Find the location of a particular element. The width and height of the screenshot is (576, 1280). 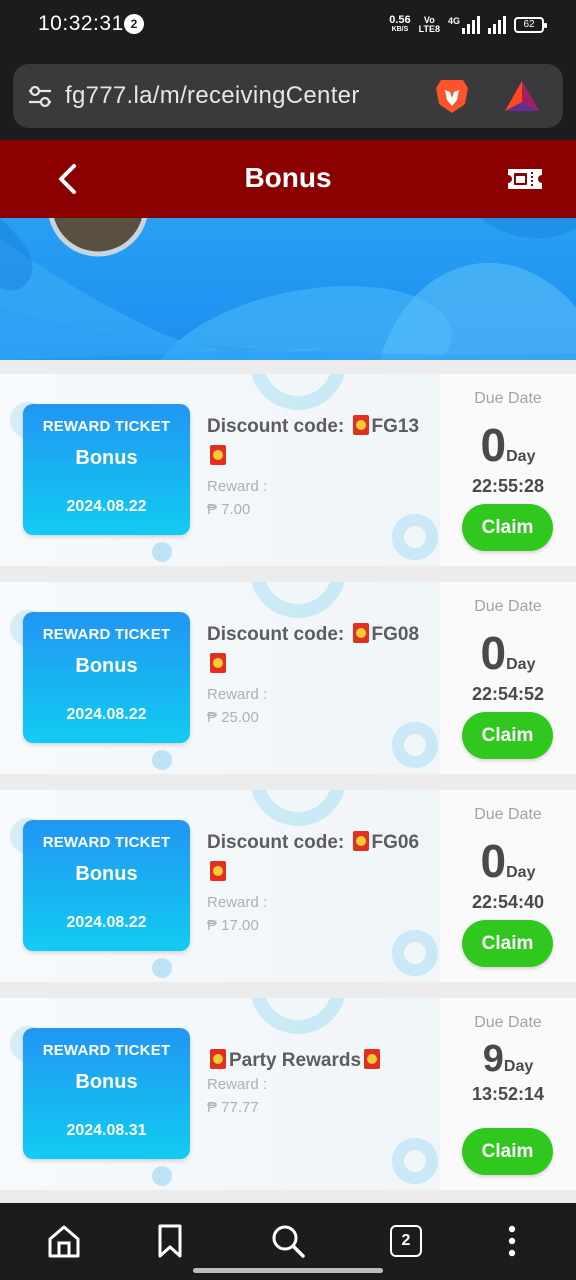

more-vertical-icon is located at coordinates (512, 1241).